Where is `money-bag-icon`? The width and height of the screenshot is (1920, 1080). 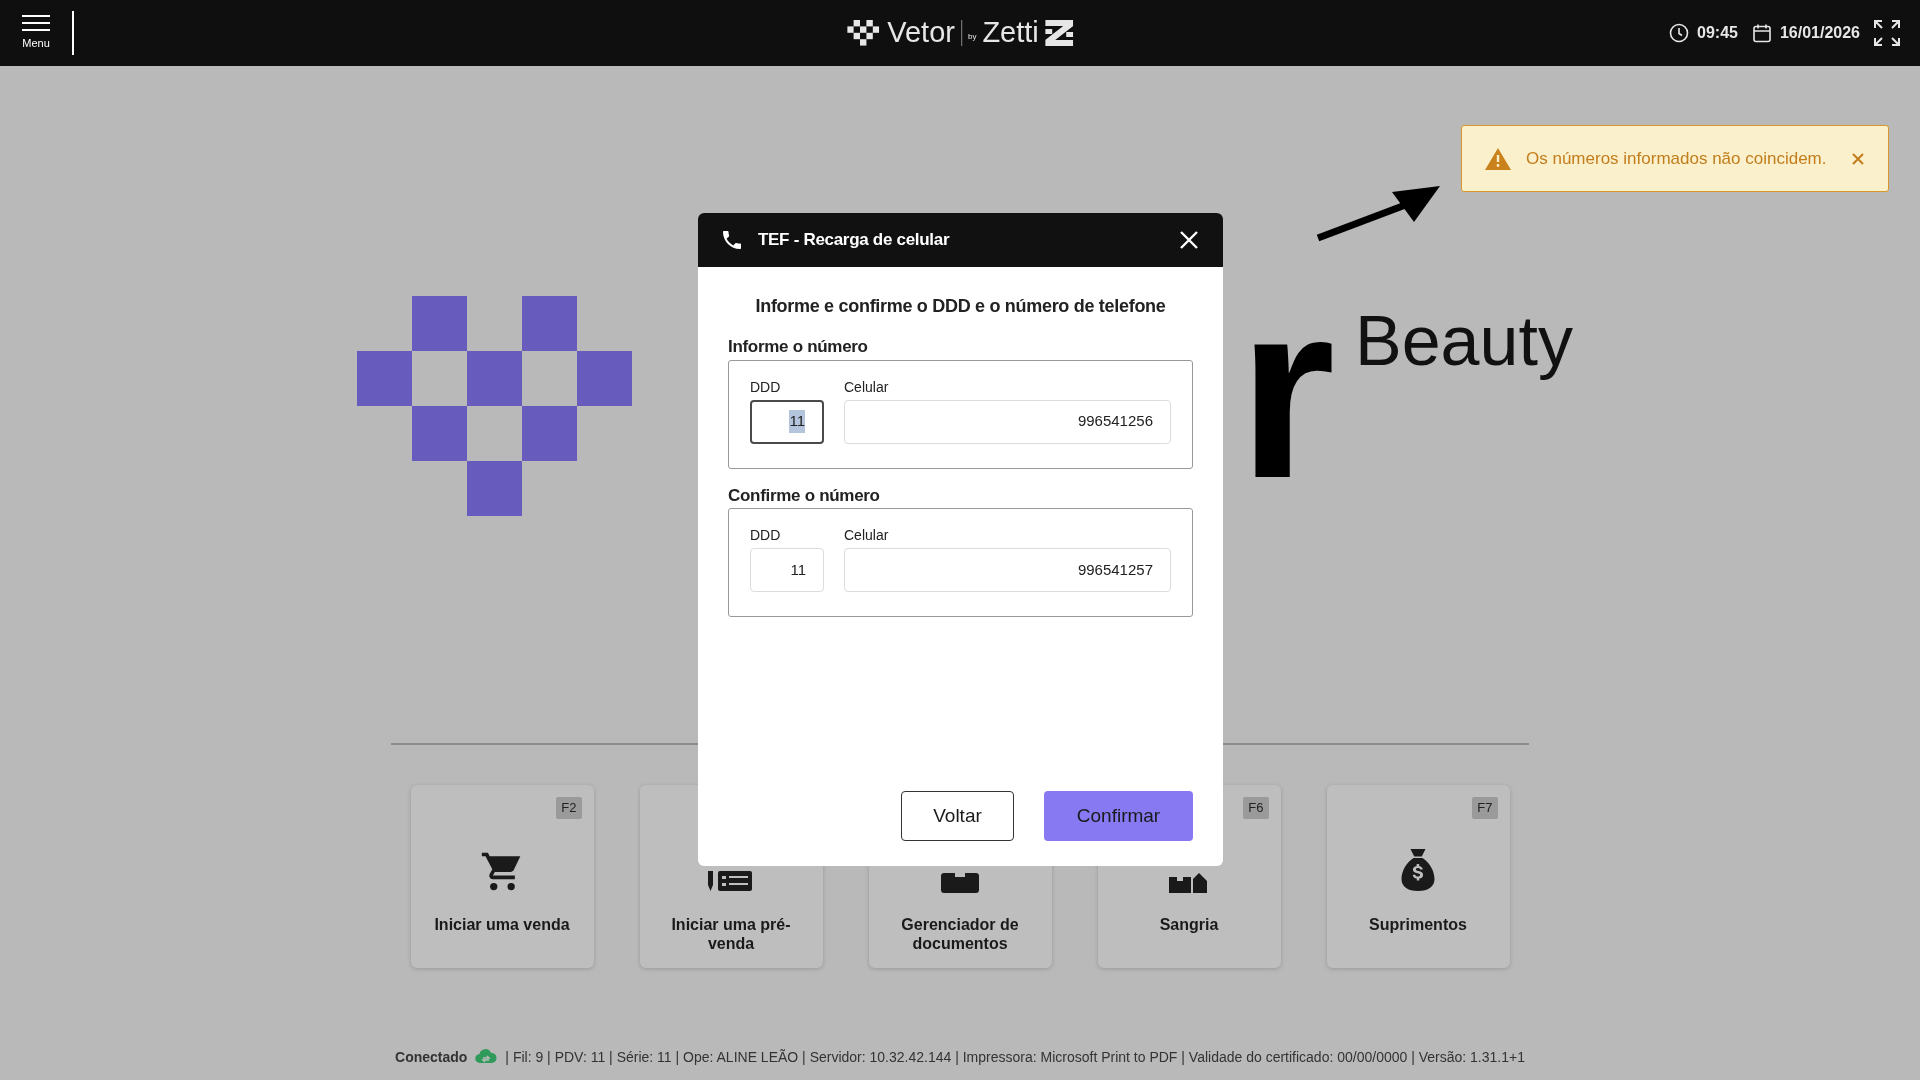 money-bag-icon is located at coordinates (1418, 870).